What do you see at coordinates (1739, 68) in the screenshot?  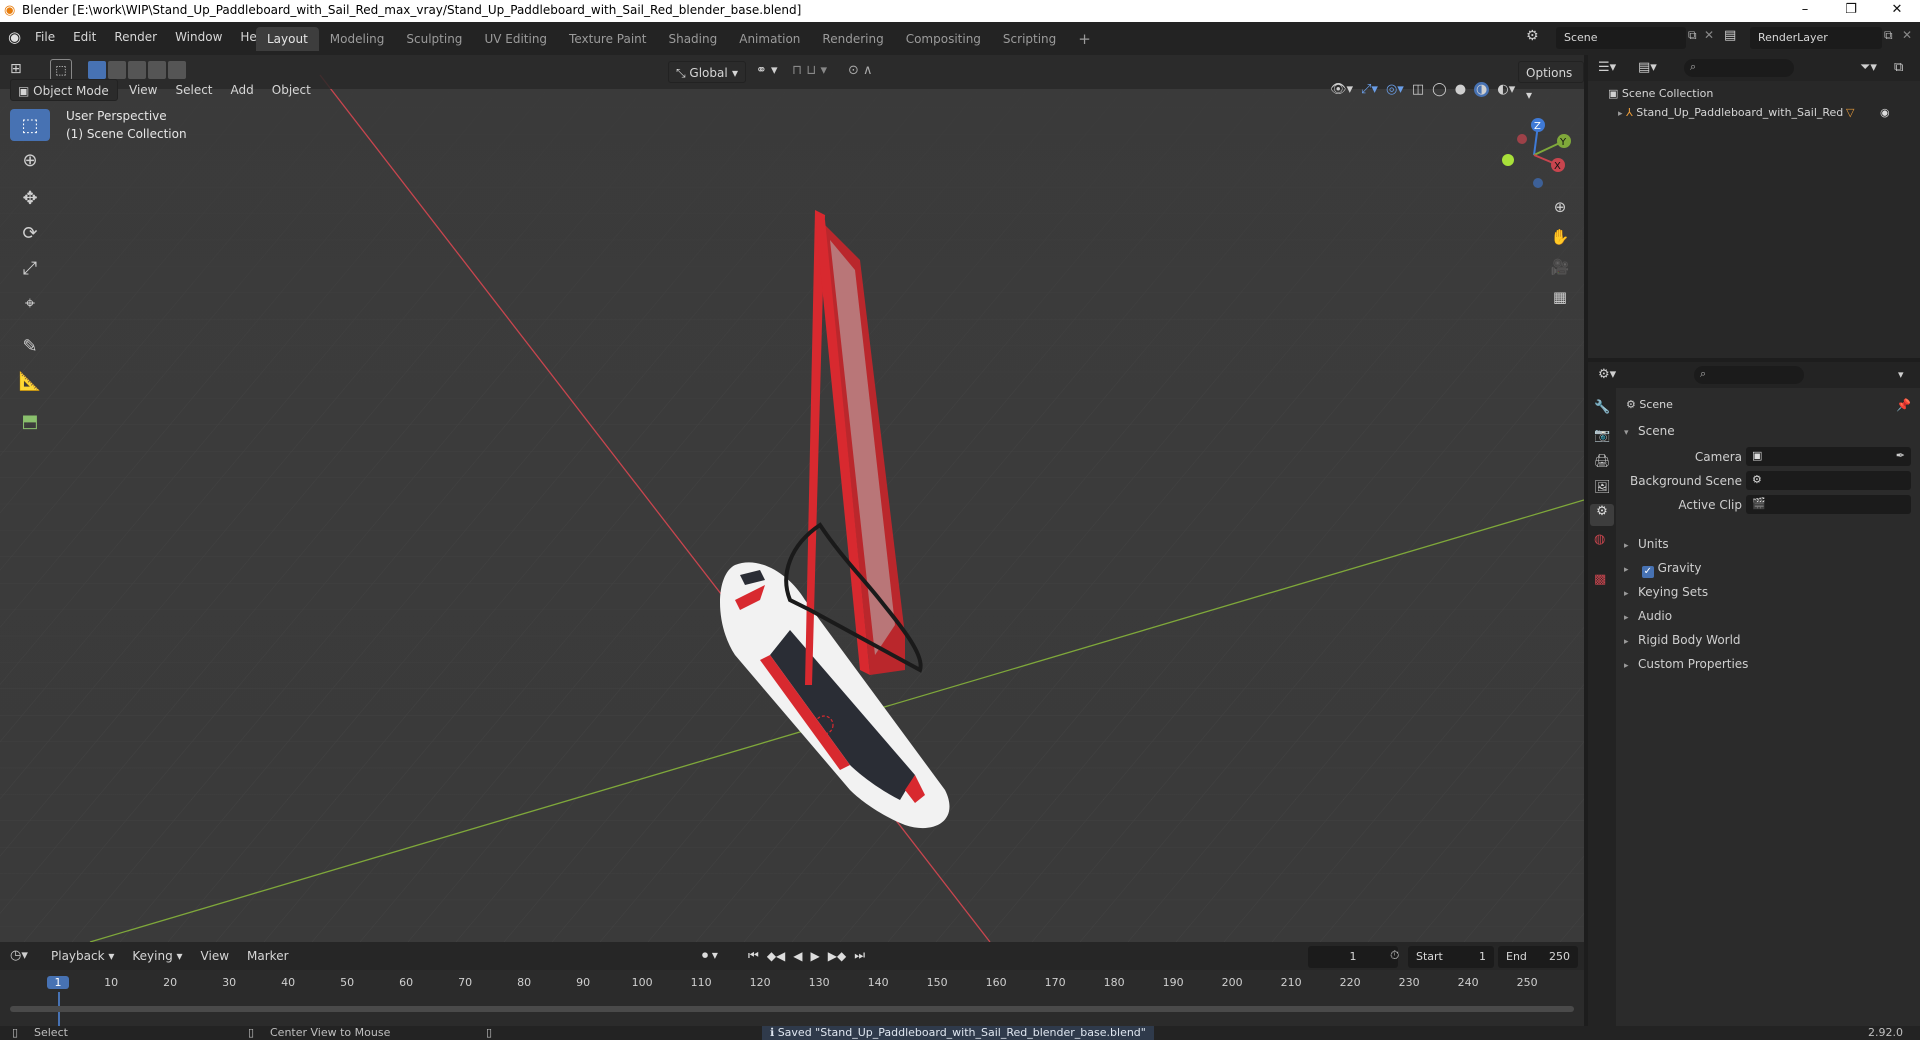 I see `outliner-search-input: ⌕` at bounding box center [1739, 68].